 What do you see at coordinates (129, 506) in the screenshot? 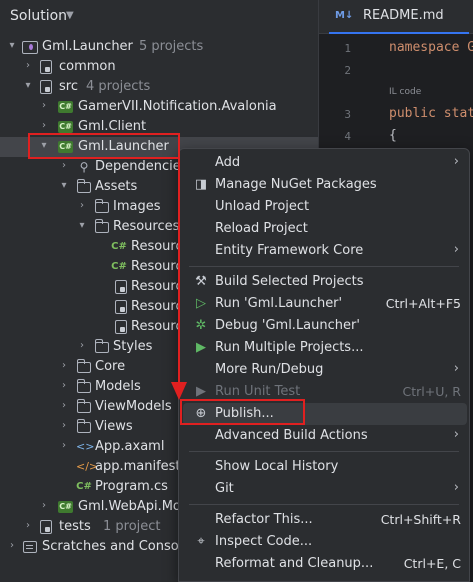
I see `tree-item-label: Gml.WebApi.Mo` at bounding box center [129, 506].